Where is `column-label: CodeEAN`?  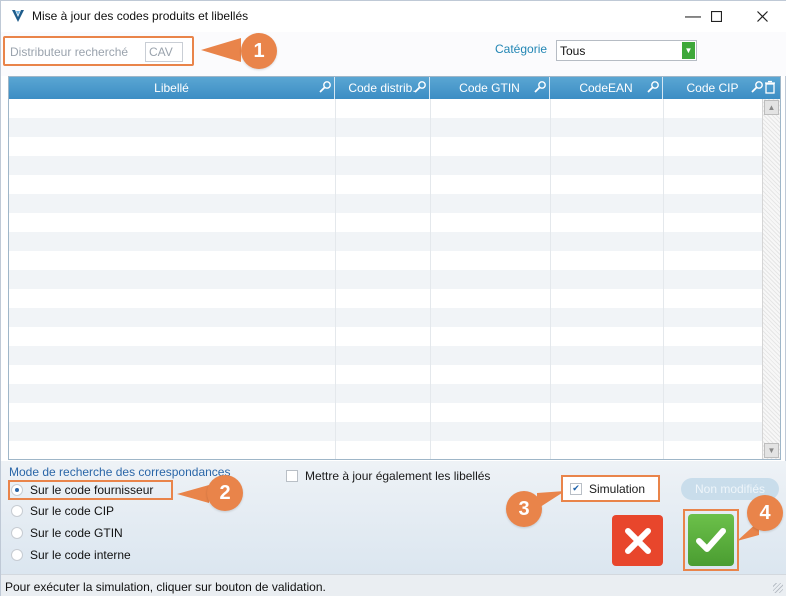
column-label: CodeEAN is located at coordinates (606, 88).